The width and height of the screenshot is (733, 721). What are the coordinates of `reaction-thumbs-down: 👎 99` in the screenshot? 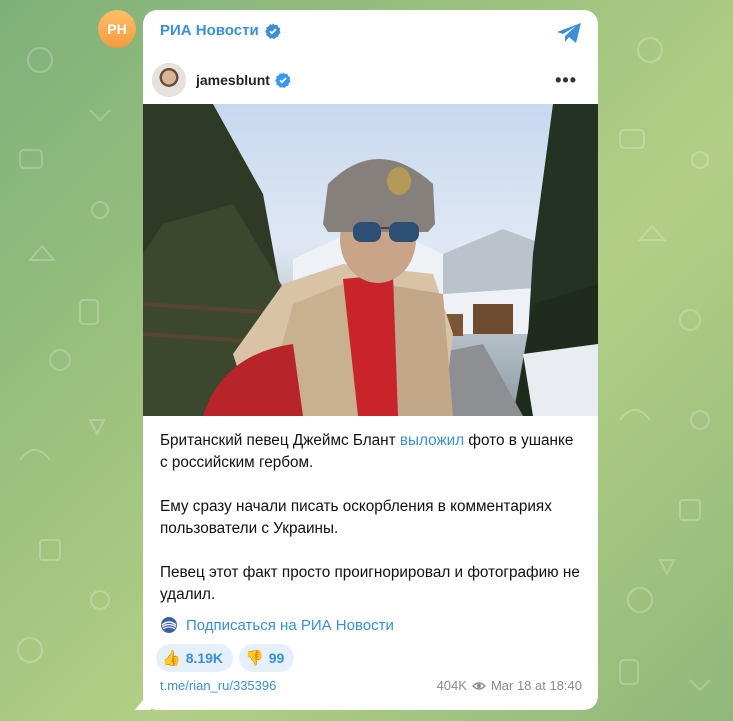 It's located at (267, 658).